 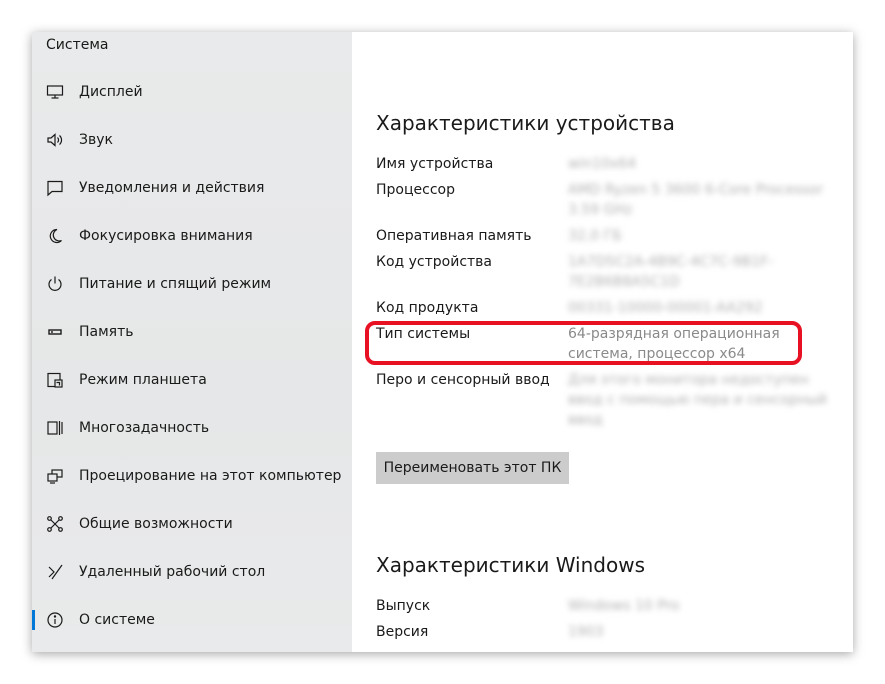 I want to click on sidebar-item-power: Питание и спящий режим, so click(x=192, y=284).